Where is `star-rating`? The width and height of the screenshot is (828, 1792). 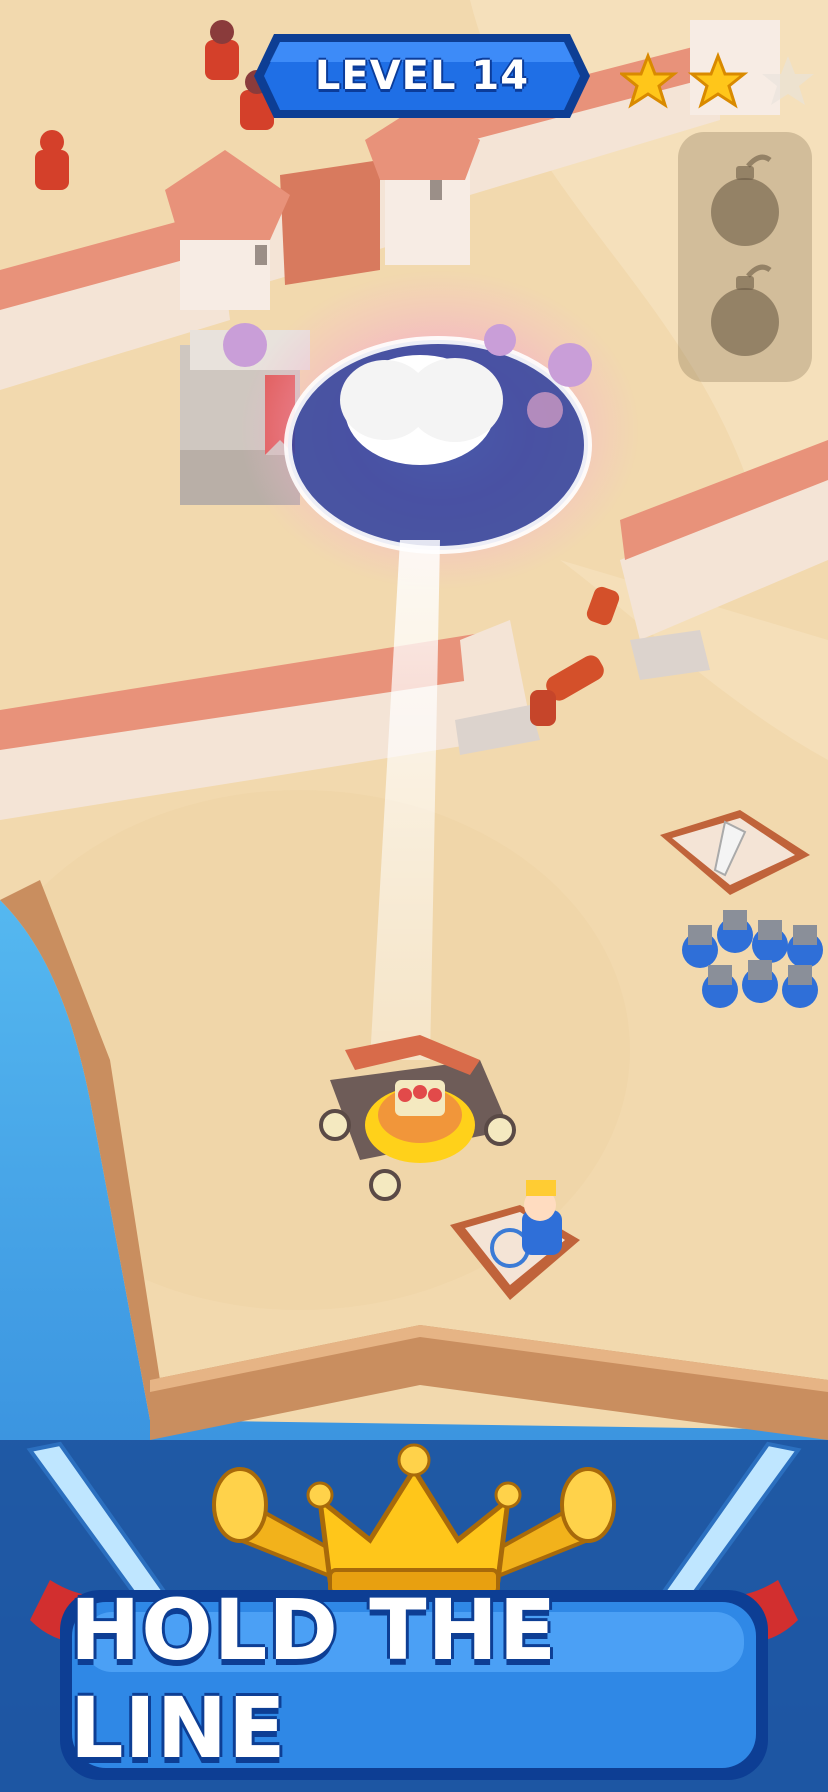 star-rating is located at coordinates (718, 83).